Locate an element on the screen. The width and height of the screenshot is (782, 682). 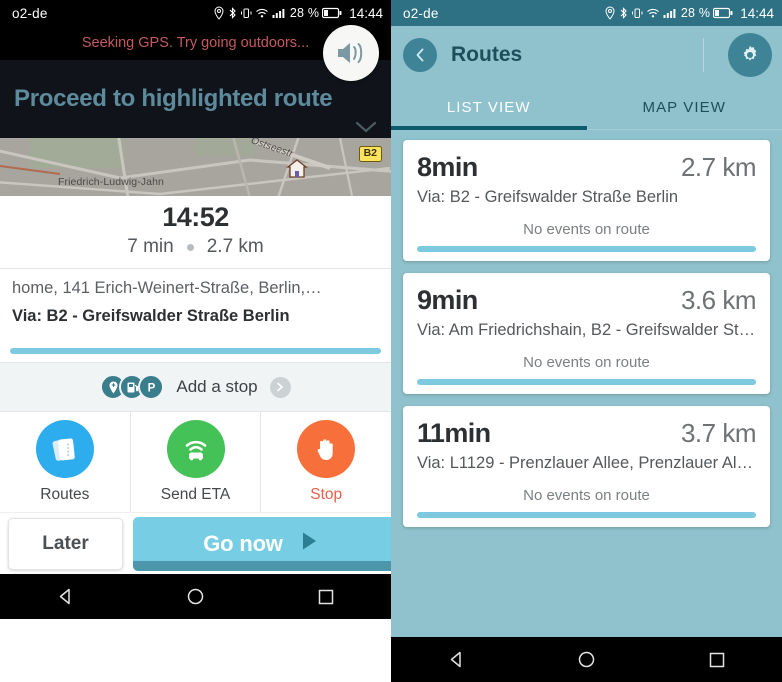
routes-icon is located at coordinates (64, 449).